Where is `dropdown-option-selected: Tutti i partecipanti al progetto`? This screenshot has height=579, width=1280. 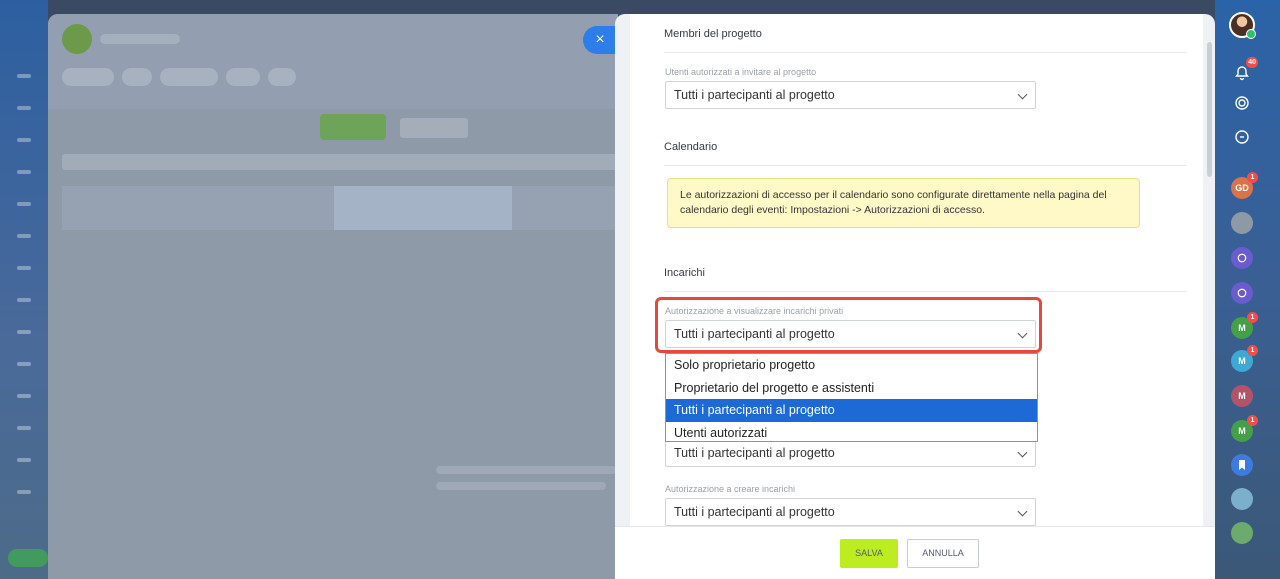 dropdown-option-selected: Tutti i partecipanti al progetto is located at coordinates (851, 410).